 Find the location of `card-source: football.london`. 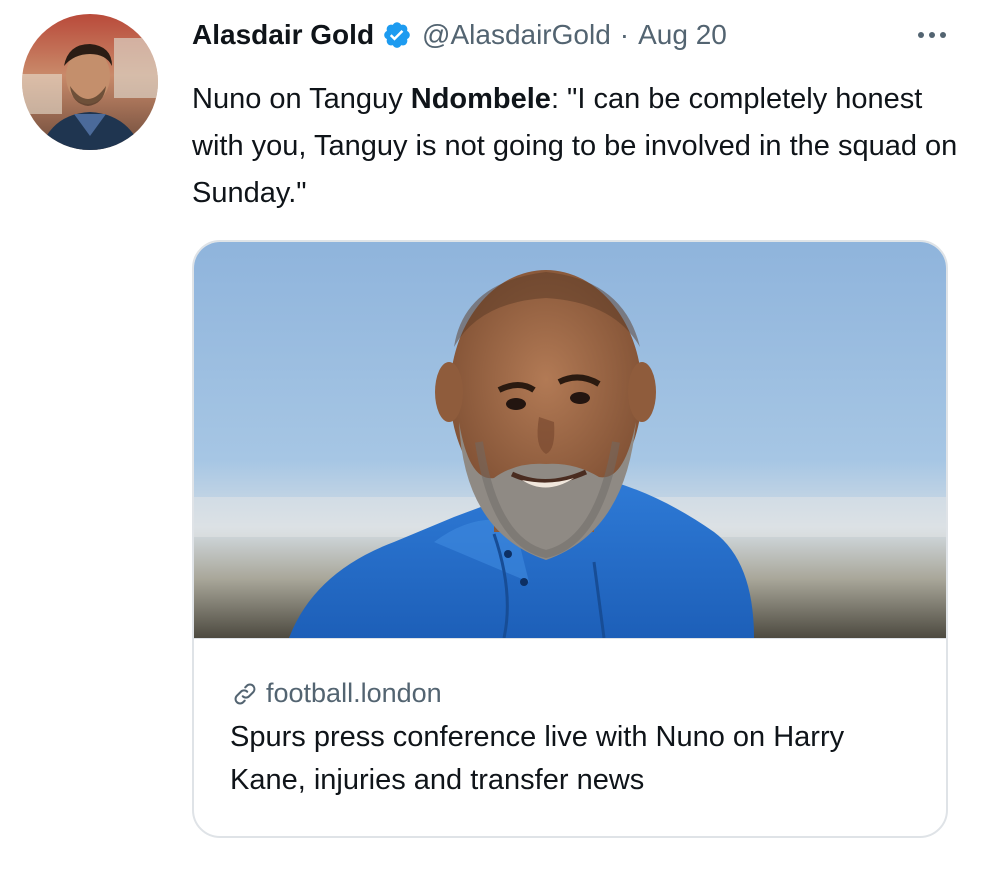

card-source: football.london is located at coordinates (336, 693).